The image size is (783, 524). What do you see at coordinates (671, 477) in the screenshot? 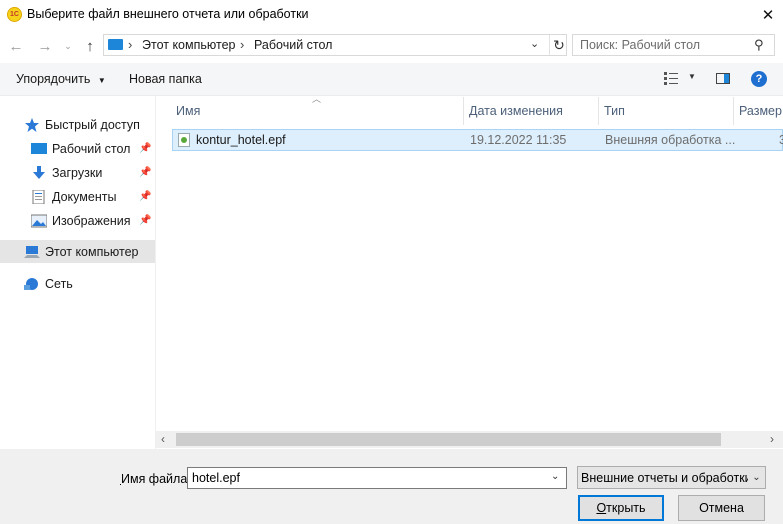
I see `file-type-filter-select: Внешние отчеты и обработки ( ⌄` at bounding box center [671, 477].